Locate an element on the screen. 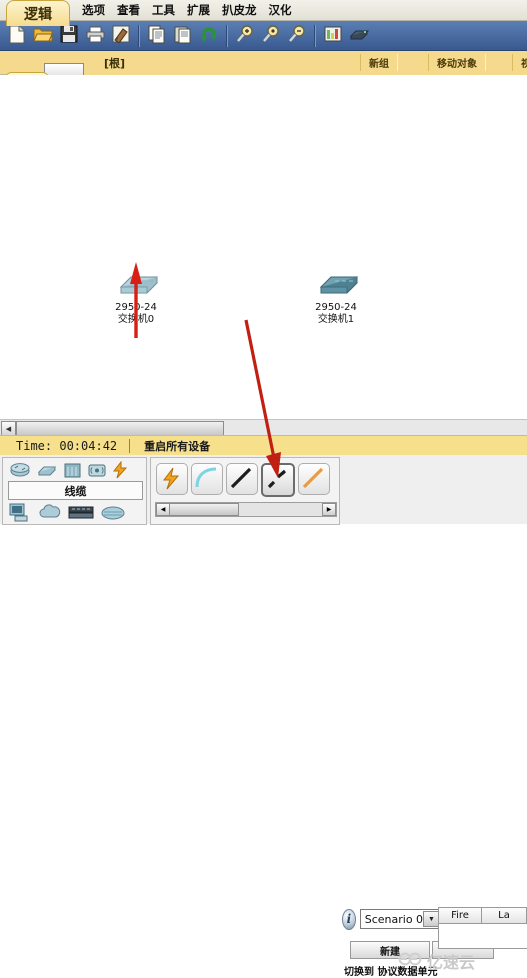  menu-extensions: 扩展 is located at coordinates (198, 10).